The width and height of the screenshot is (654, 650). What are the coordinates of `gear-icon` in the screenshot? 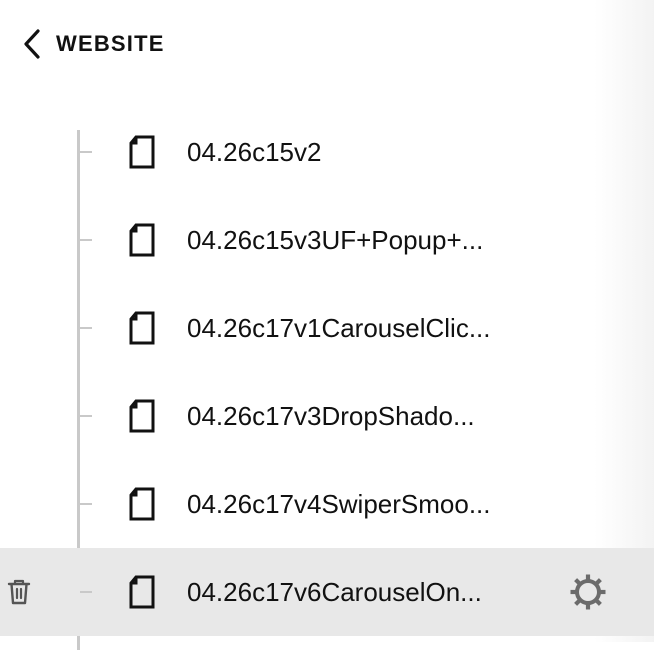 It's located at (588, 592).